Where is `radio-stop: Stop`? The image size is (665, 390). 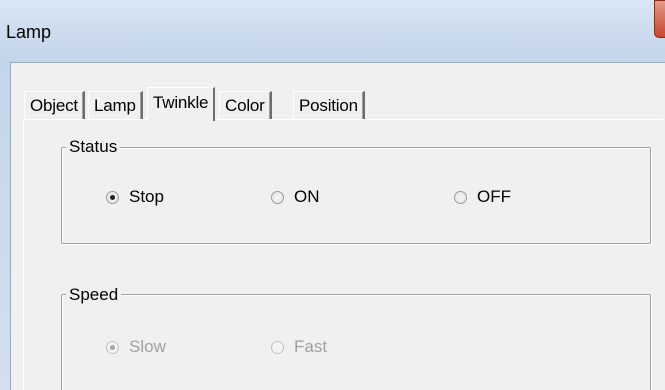 radio-stop: Stop is located at coordinates (135, 197).